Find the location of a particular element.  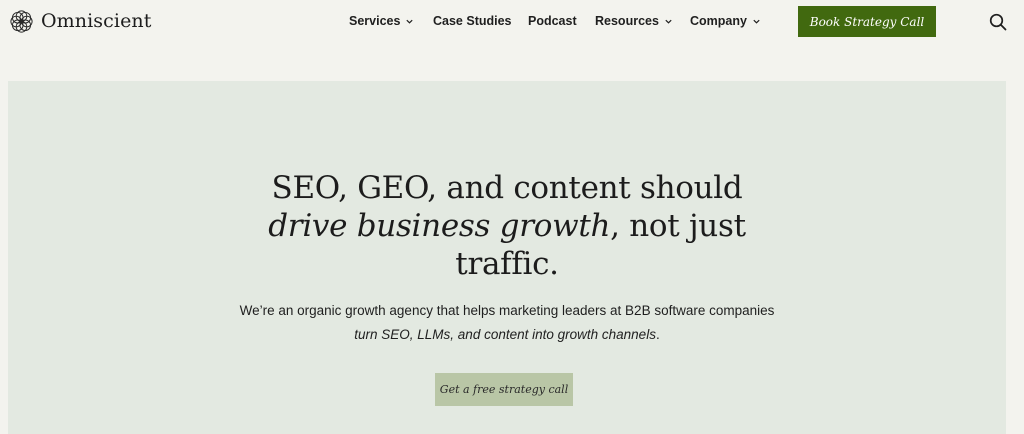

hero-title-line: traffic. is located at coordinates (507, 264).